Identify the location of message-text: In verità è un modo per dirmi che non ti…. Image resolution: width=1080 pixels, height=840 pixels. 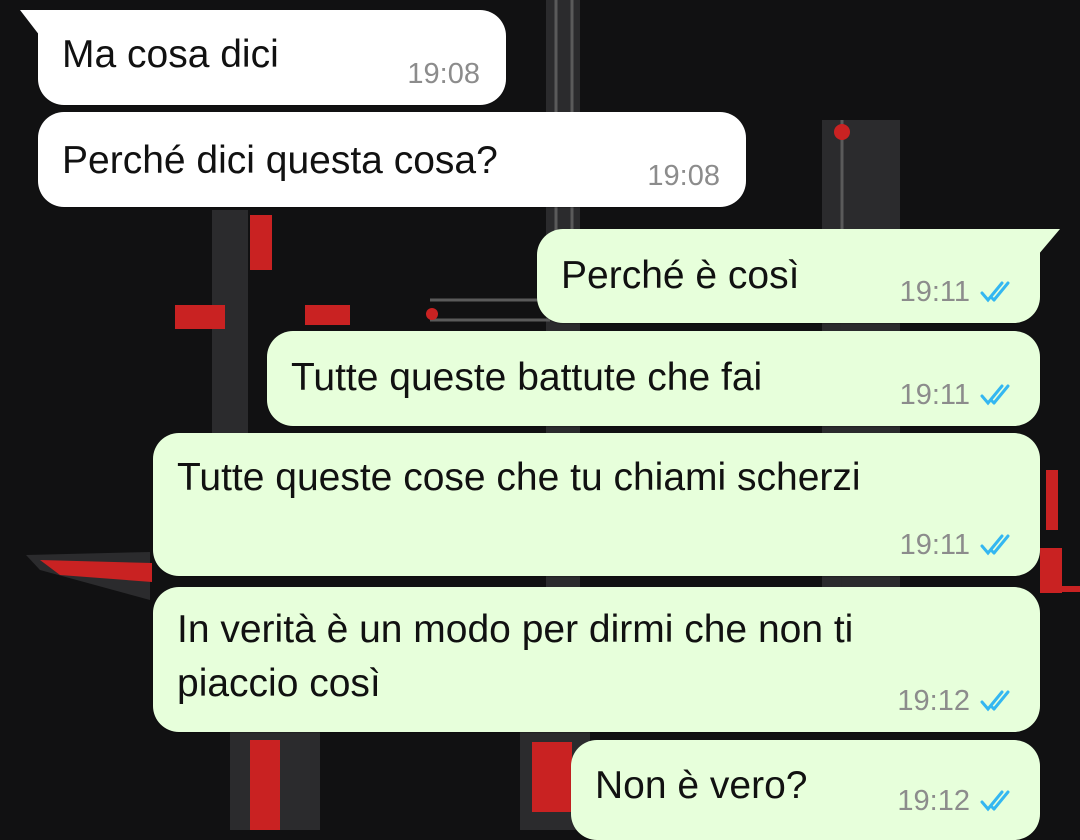
(515, 656).